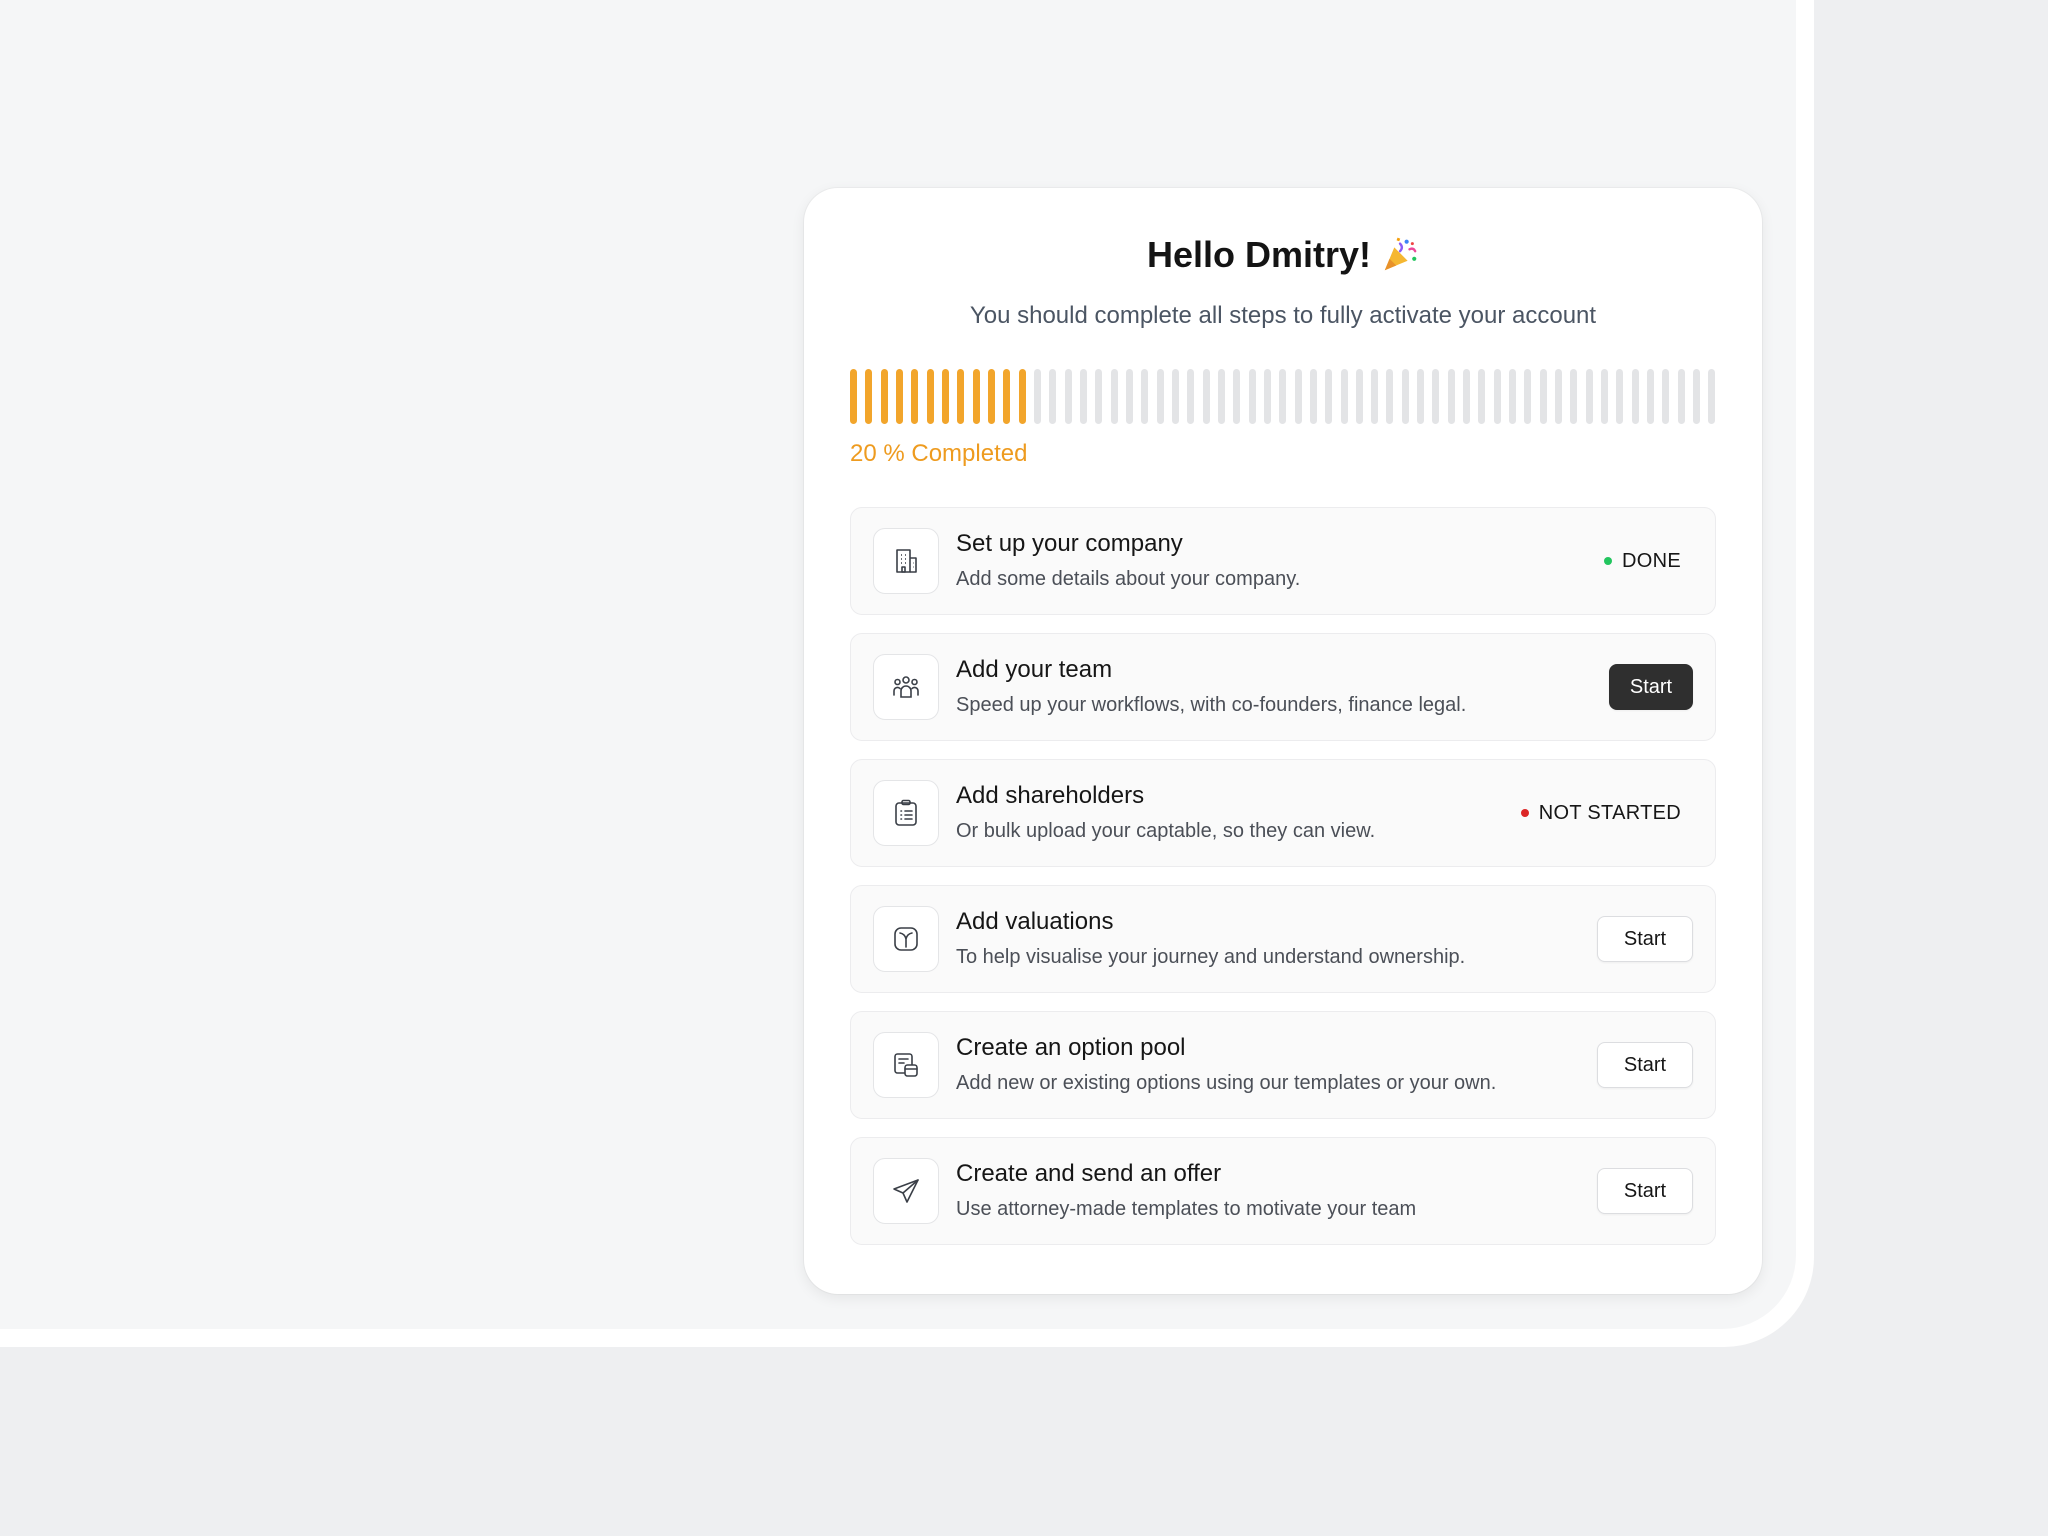  I want to click on progress-label: 20 % Completed, so click(939, 453).